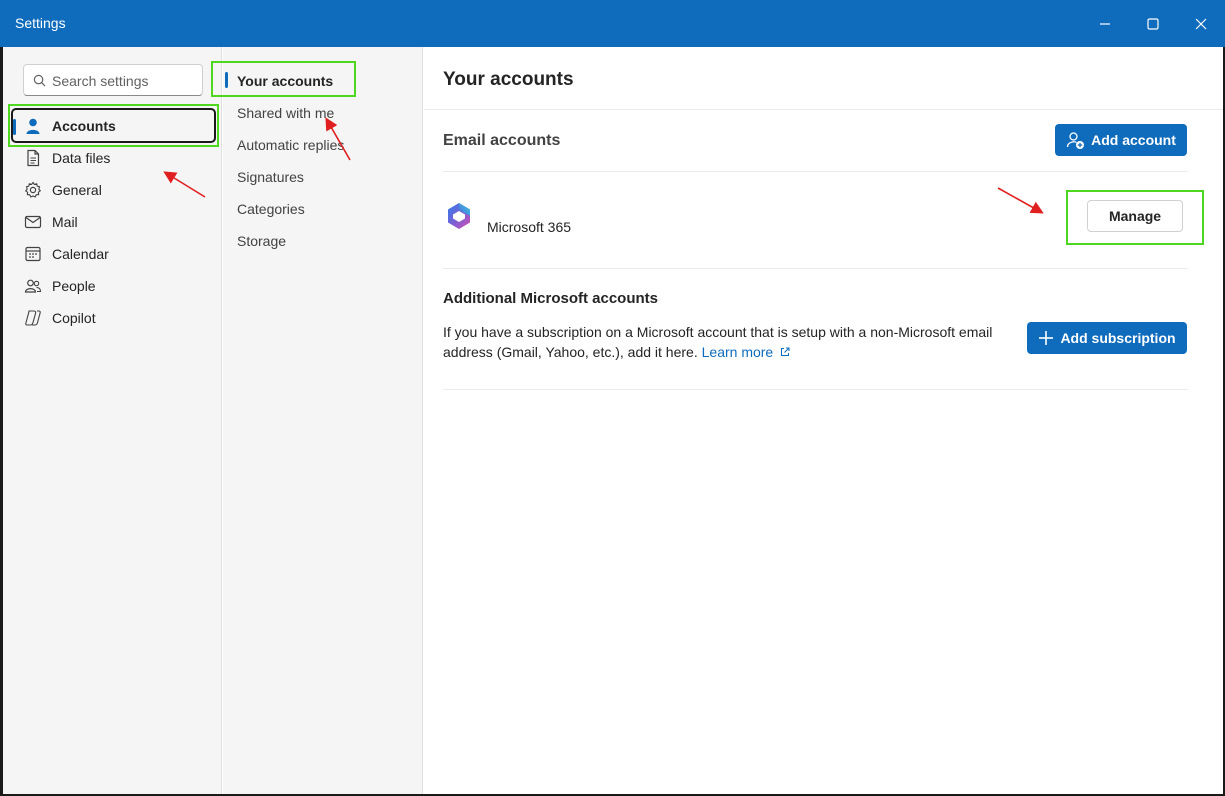 The height and width of the screenshot is (796, 1225). What do you see at coordinates (77, 190) in the screenshot?
I see `nav-item-label: General` at bounding box center [77, 190].